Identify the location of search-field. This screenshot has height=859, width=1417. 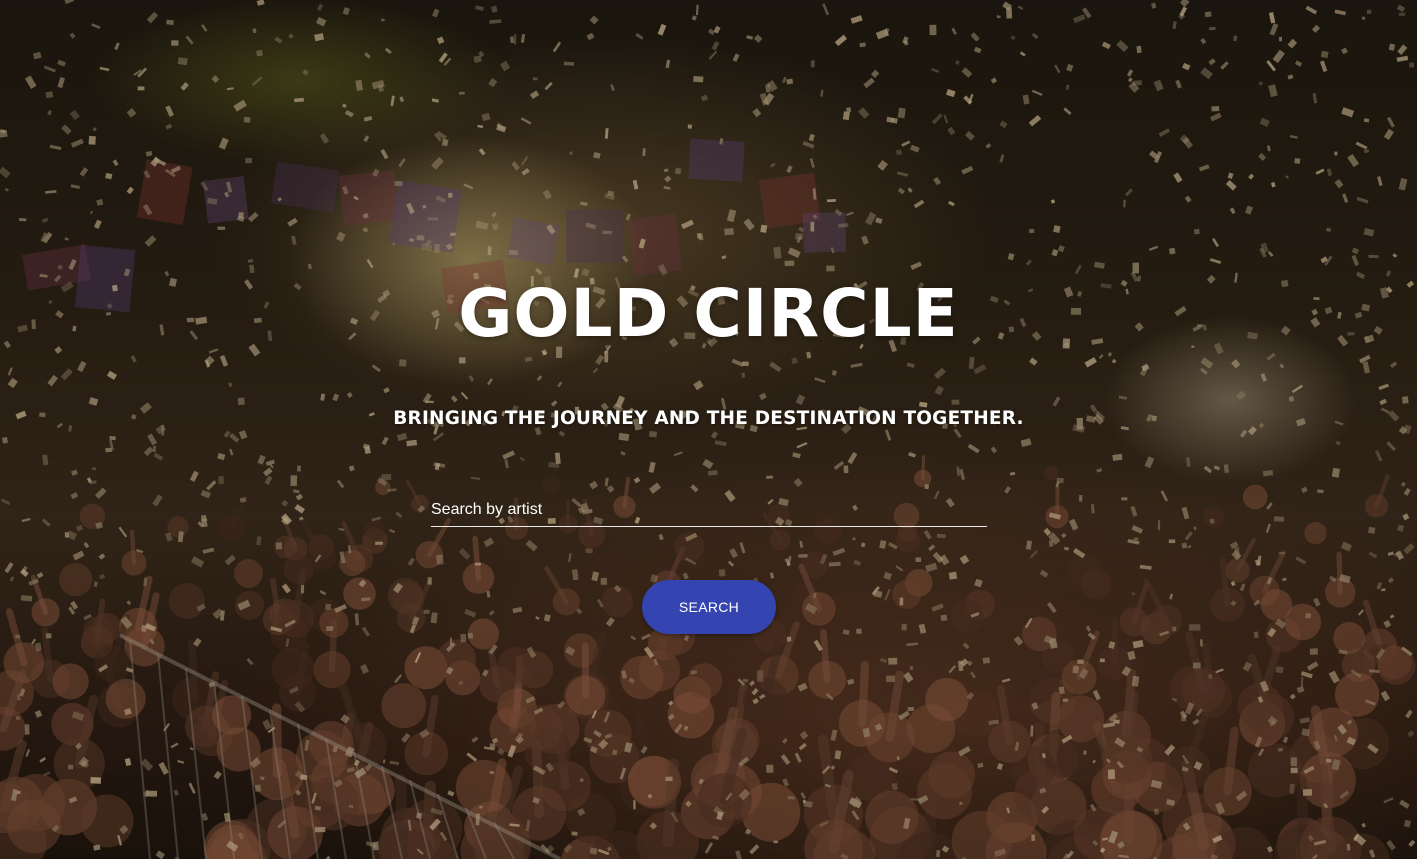
(709, 511).